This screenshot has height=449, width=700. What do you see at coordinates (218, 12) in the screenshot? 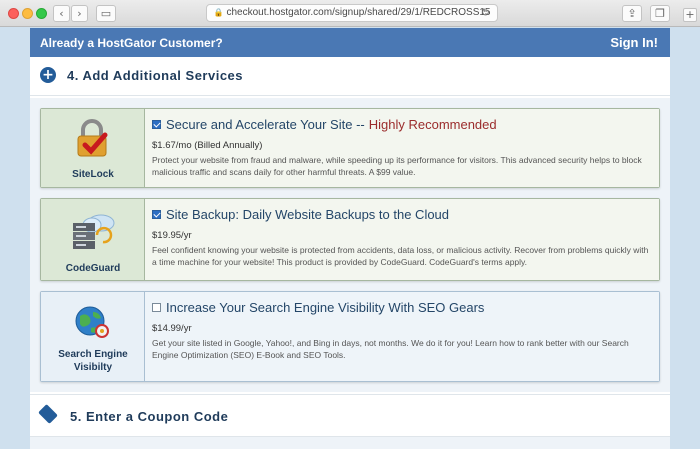
I see `lock-icon: 🔒` at bounding box center [218, 12].